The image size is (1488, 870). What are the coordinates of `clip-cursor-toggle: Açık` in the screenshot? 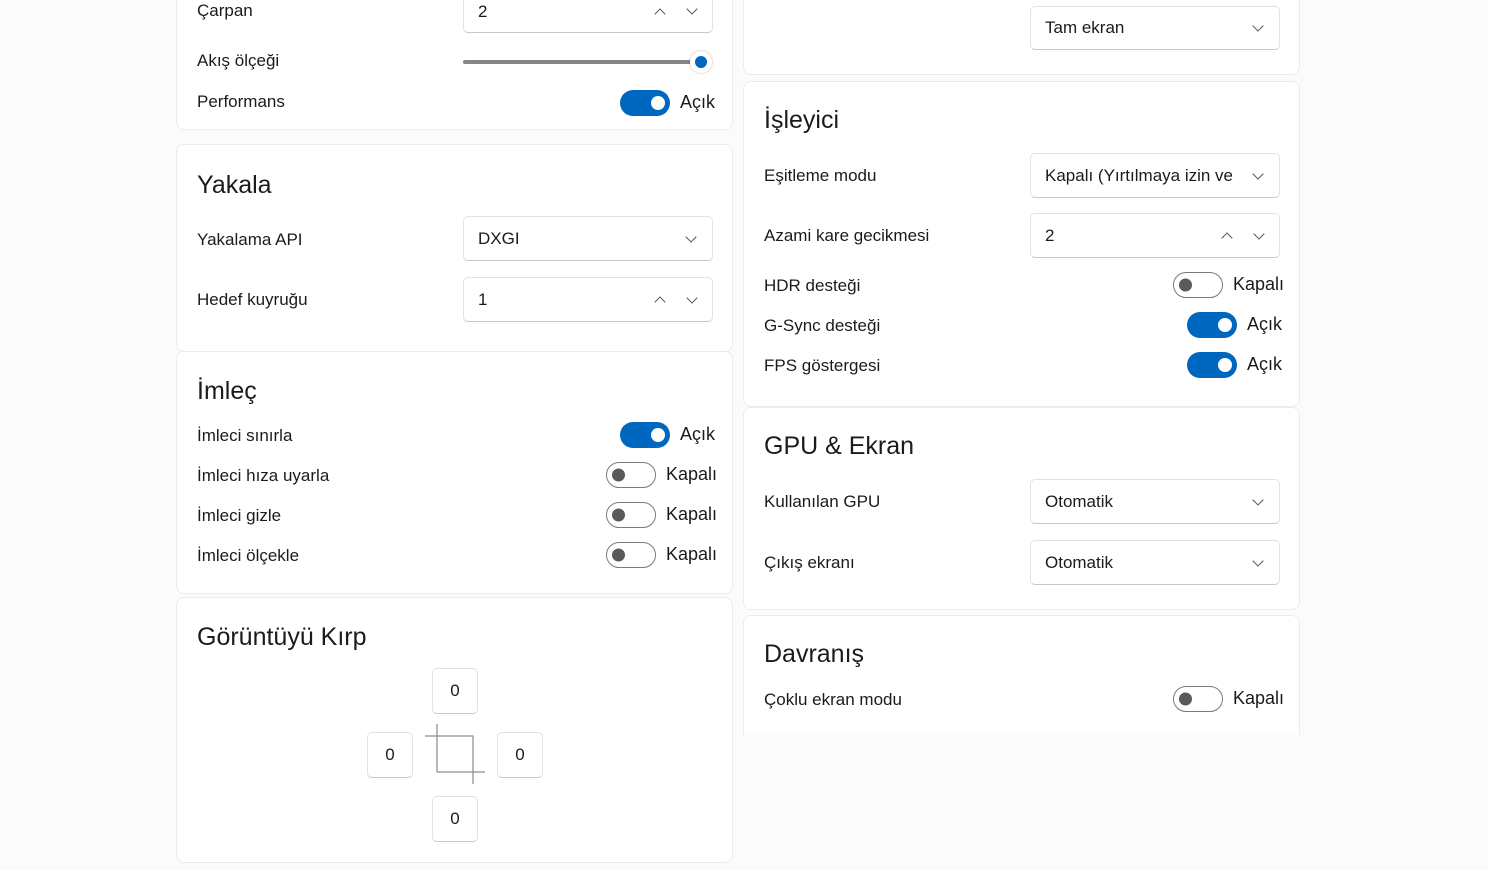 It's located at (670, 435).